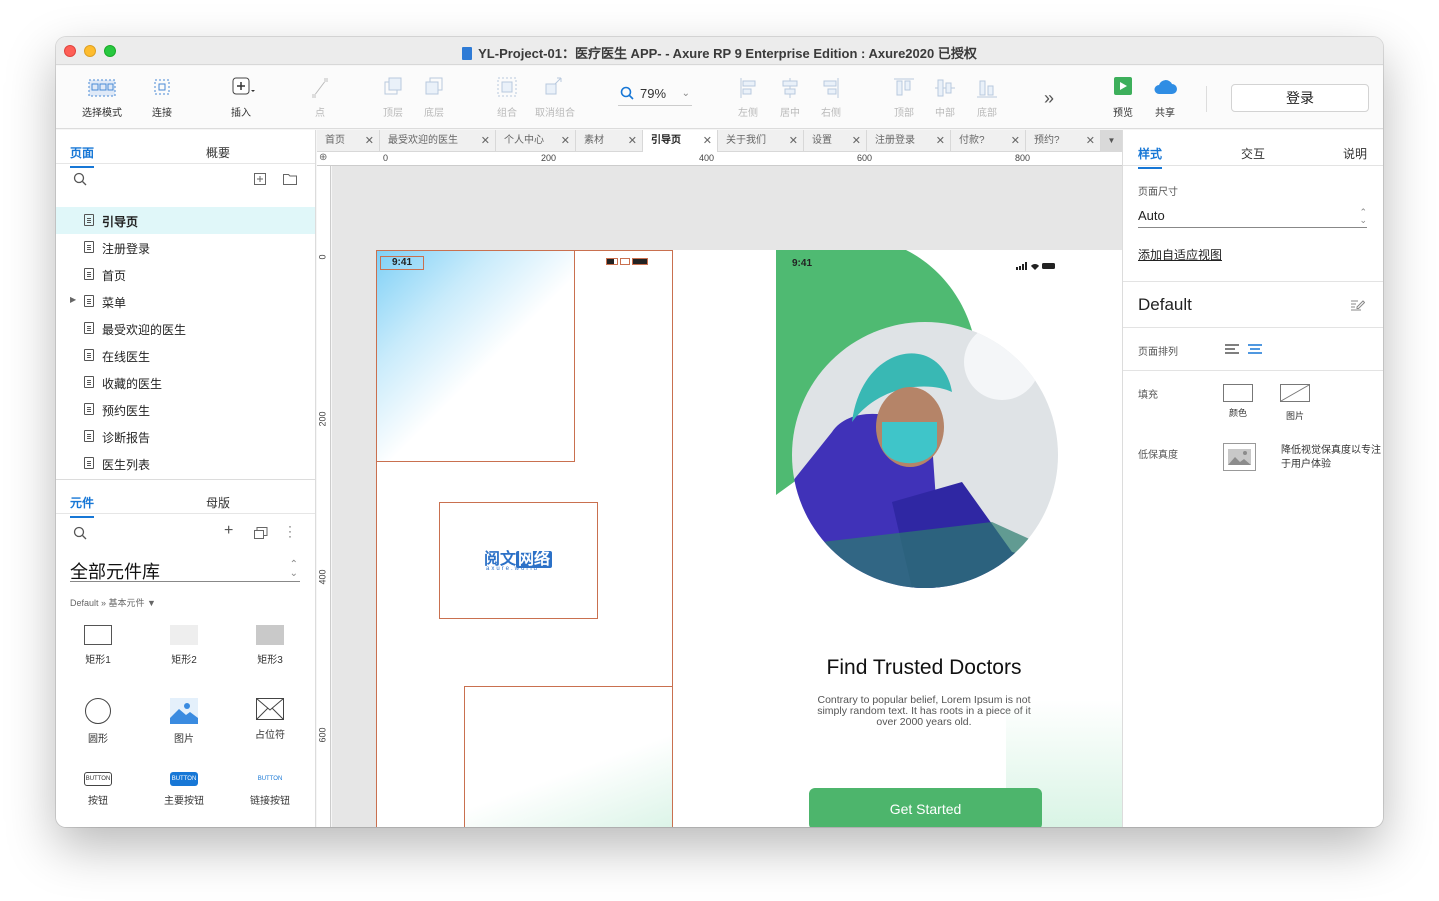 This screenshot has height=901, width=1439. I want to click on zoom-select: 79% ⌄, so click(655, 95).